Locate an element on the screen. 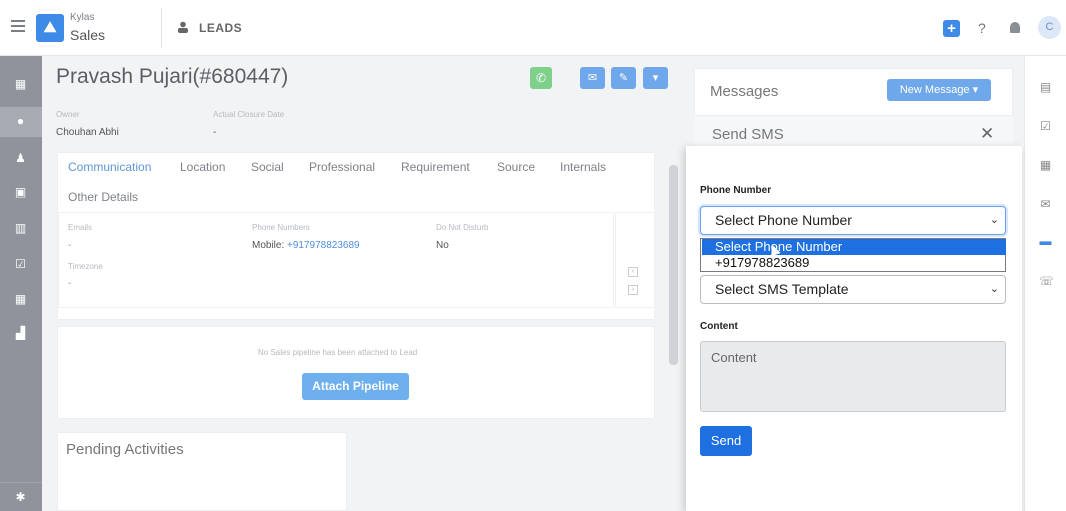  tab-internals: Internals is located at coordinates (583, 167).